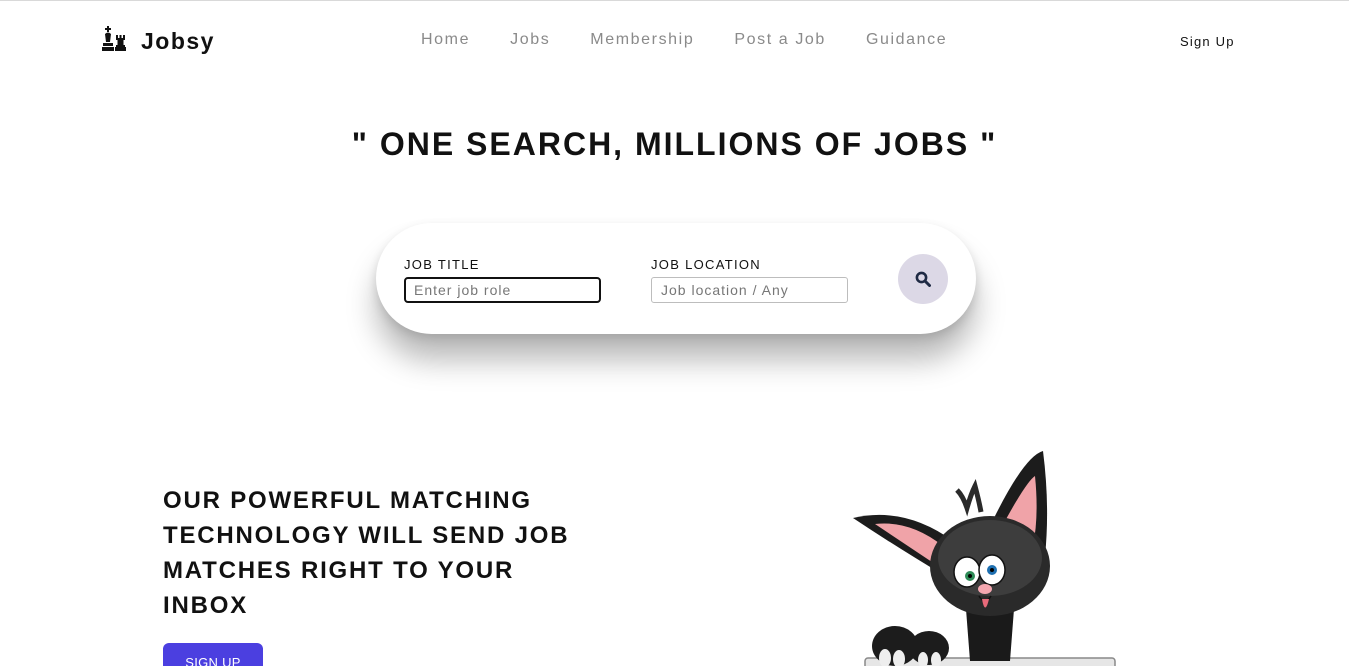 The height and width of the screenshot is (666, 1349). What do you see at coordinates (642, 40) in the screenshot?
I see `nav-membership: Membership` at bounding box center [642, 40].